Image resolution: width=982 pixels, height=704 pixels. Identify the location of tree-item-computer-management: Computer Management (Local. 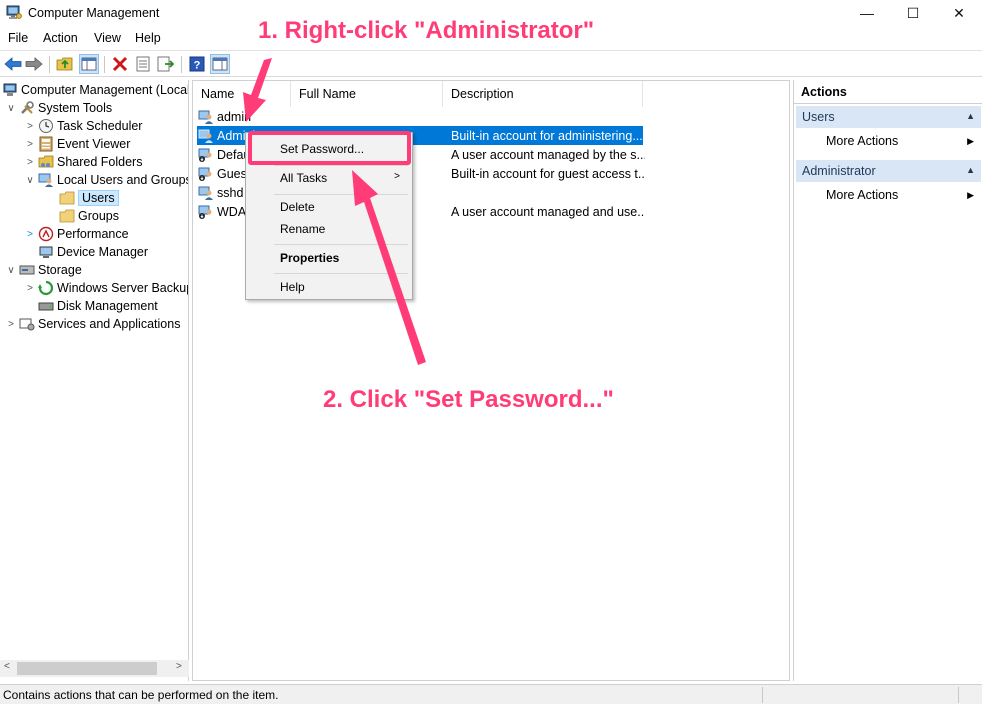
(94, 90).